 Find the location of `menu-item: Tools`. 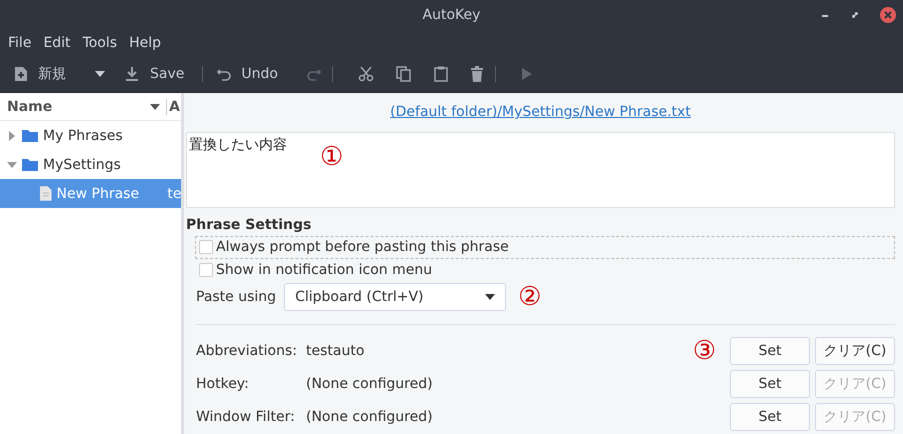

menu-item: Tools is located at coordinates (100, 42).